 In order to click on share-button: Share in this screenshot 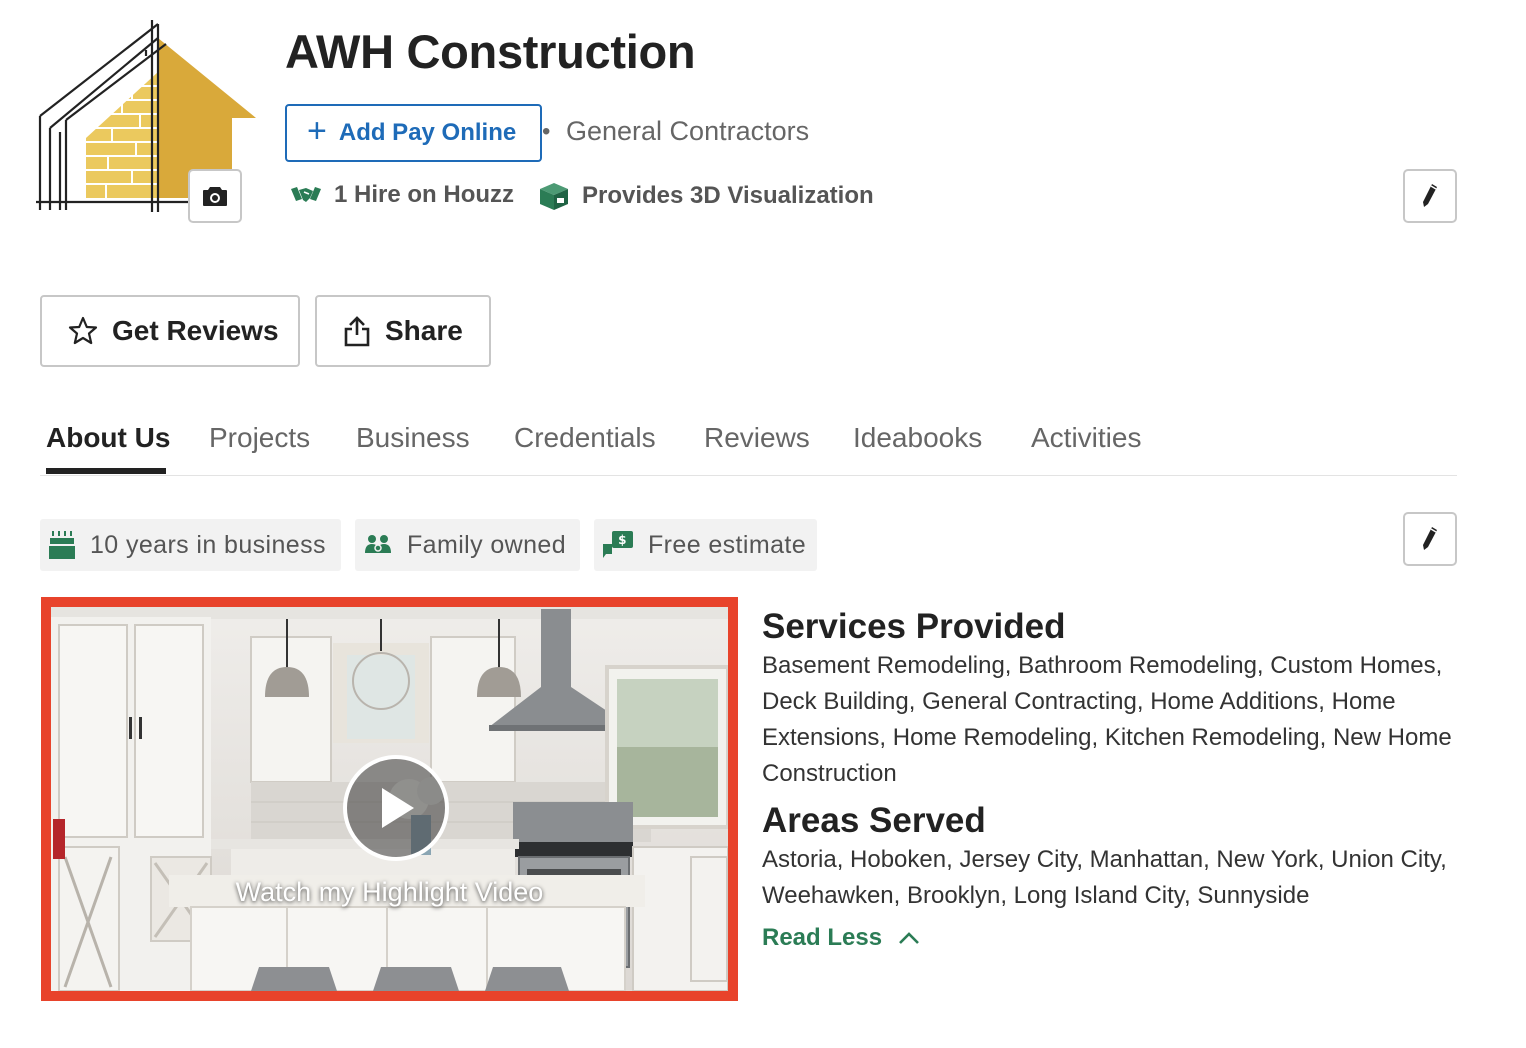, I will do `click(403, 331)`.